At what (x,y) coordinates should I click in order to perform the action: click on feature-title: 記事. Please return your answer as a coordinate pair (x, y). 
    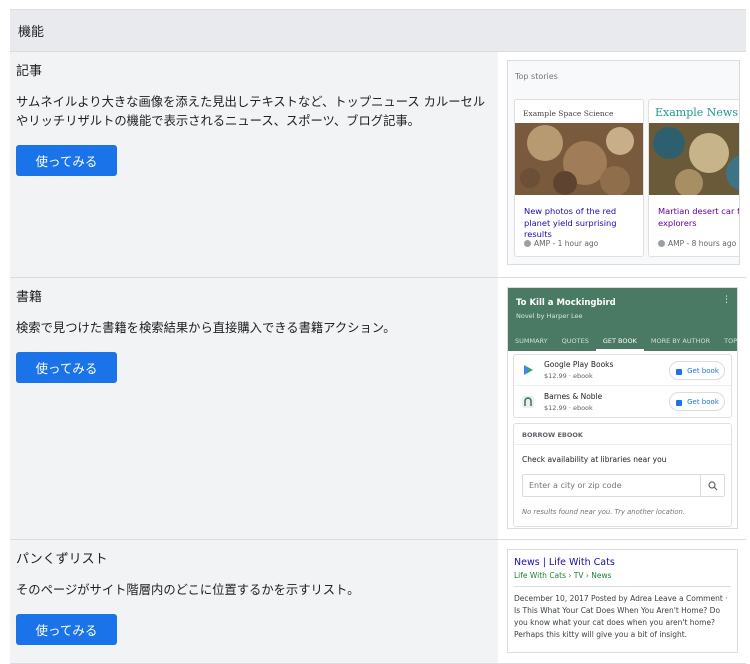
    Looking at the image, I should click on (29, 71).